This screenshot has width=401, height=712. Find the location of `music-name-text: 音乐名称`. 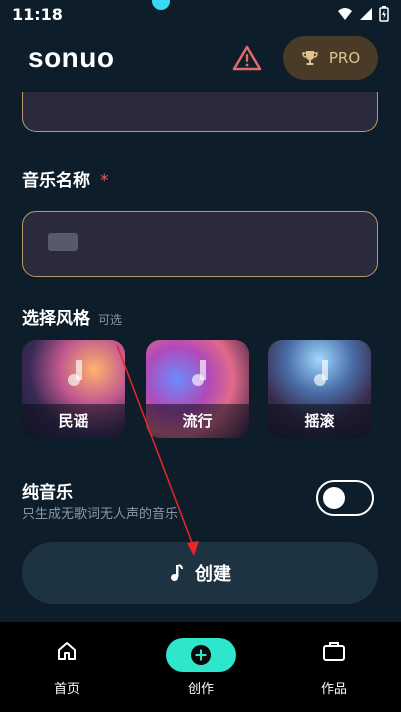

music-name-text: 音乐名称 is located at coordinates (56, 181).